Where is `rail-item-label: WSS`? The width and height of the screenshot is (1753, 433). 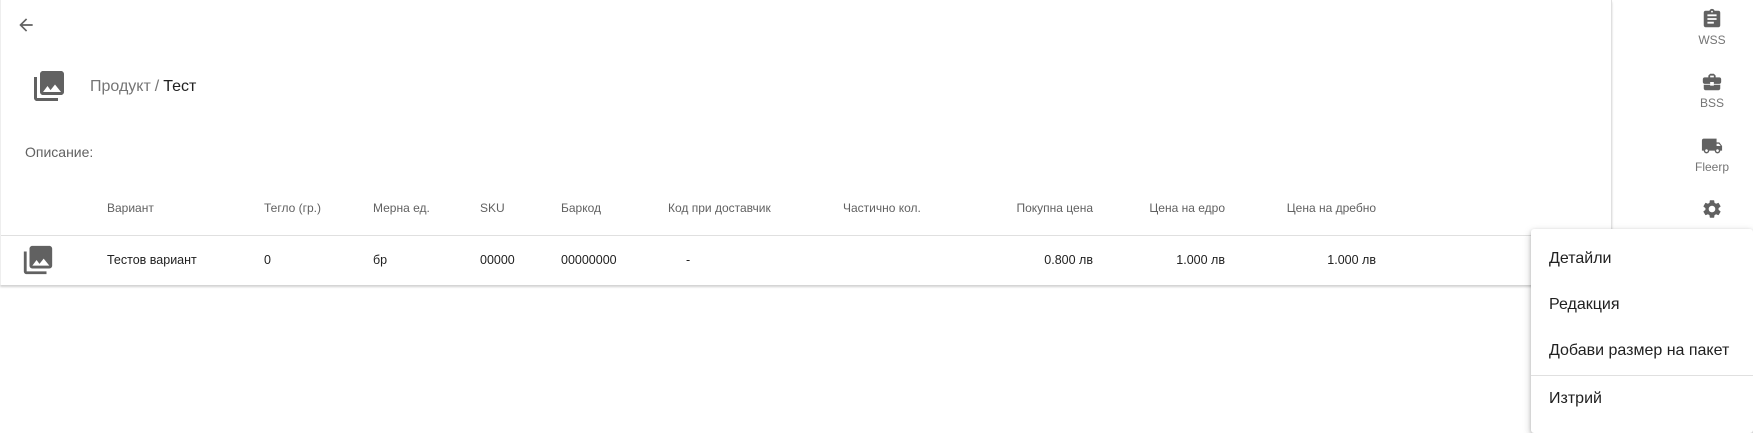
rail-item-label: WSS is located at coordinates (1712, 40).